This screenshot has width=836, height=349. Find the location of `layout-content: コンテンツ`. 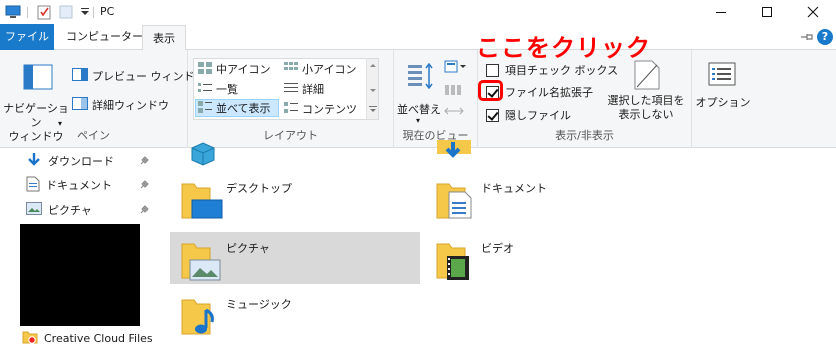

layout-content: コンテンツ is located at coordinates (324, 109).